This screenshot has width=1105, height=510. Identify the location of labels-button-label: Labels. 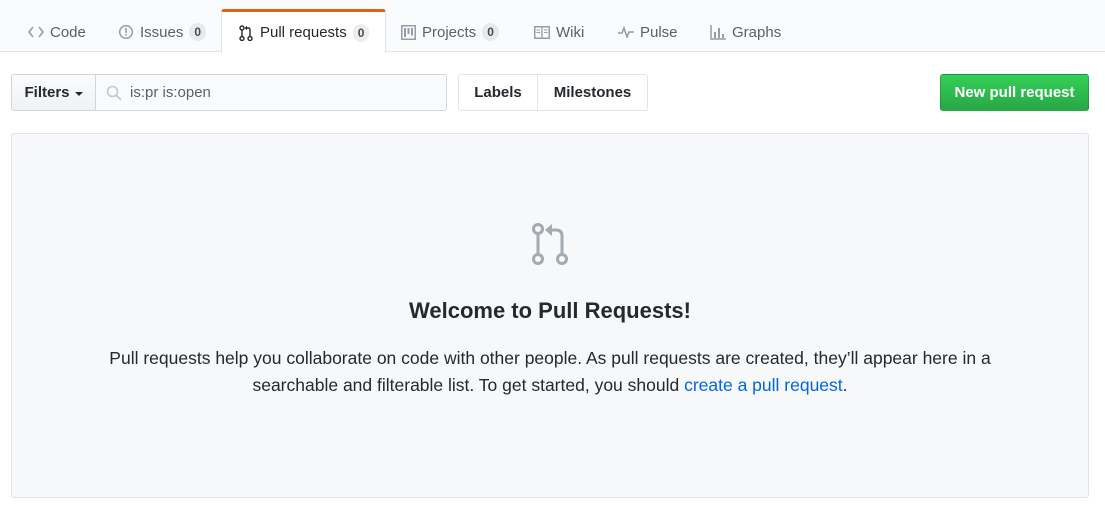
(498, 92).